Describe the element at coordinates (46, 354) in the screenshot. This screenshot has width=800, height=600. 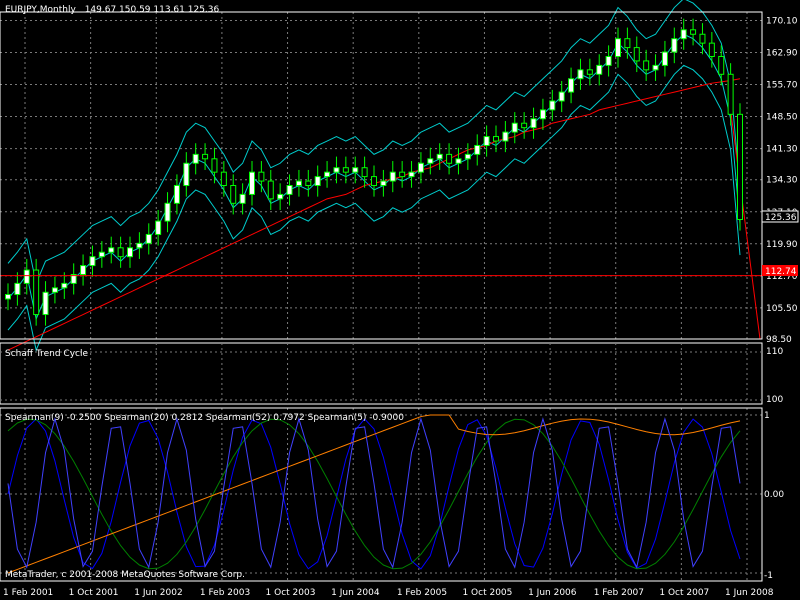
I see `stc-title: Schaff Trend Cycle` at that location.